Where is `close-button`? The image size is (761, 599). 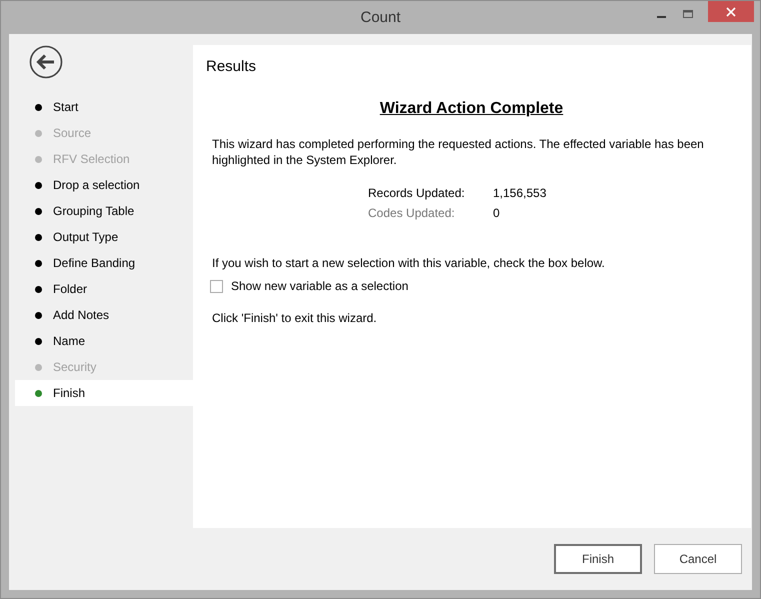 close-button is located at coordinates (731, 11).